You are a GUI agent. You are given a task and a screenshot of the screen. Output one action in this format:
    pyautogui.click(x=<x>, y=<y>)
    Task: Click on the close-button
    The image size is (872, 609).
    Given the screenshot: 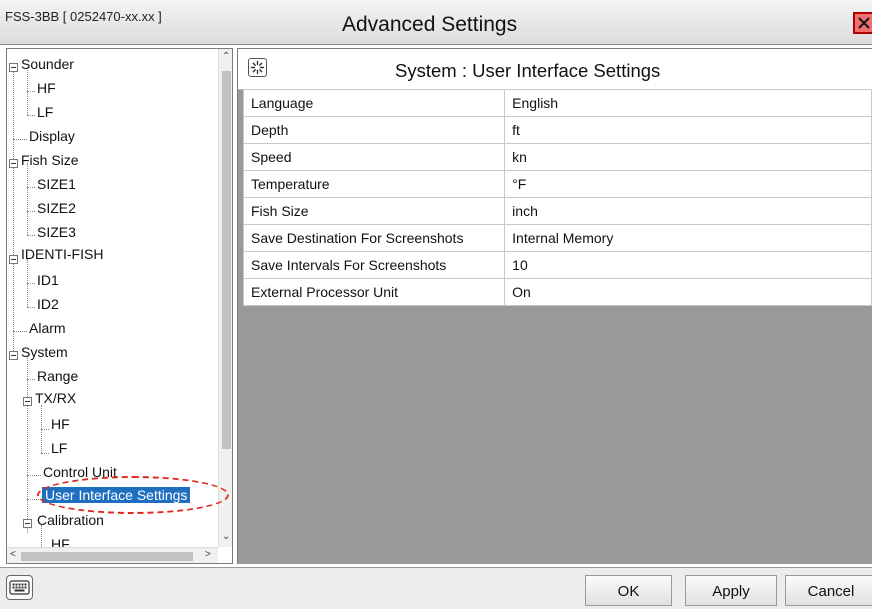 What is the action you would take?
    pyautogui.click(x=862, y=23)
    